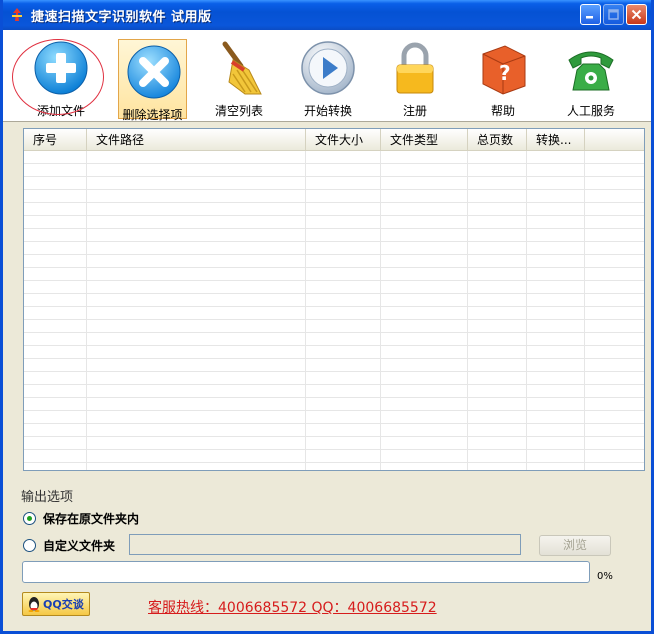 Image resolution: width=654 pixels, height=634 pixels. I want to click on human-service-label: 人工服务, so click(590, 111).